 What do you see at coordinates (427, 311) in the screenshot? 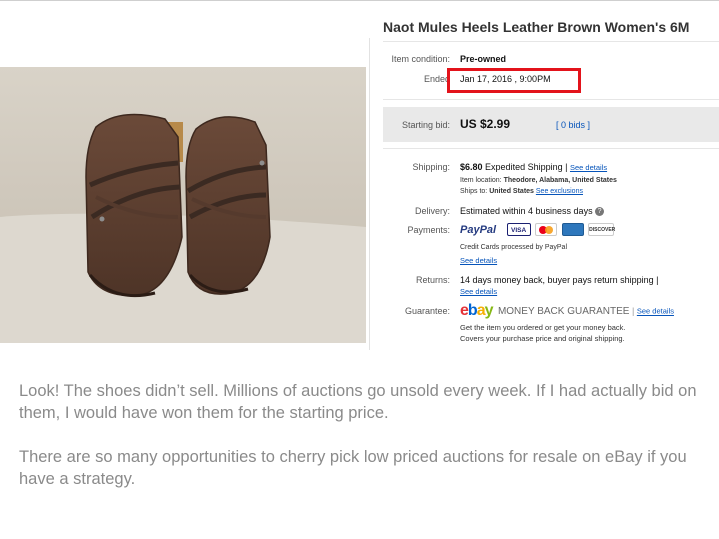
I see `guarantee-label: Guarantee:` at bounding box center [427, 311].